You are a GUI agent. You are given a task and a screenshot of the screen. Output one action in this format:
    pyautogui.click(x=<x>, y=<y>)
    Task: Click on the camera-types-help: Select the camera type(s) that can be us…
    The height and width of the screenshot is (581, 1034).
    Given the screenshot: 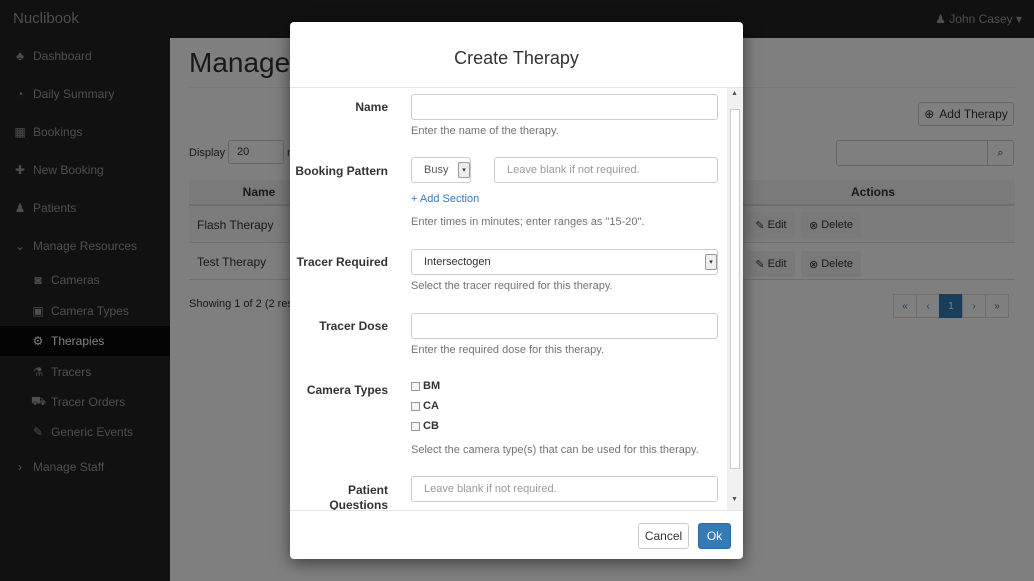 What is the action you would take?
    pyautogui.click(x=555, y=450)
    